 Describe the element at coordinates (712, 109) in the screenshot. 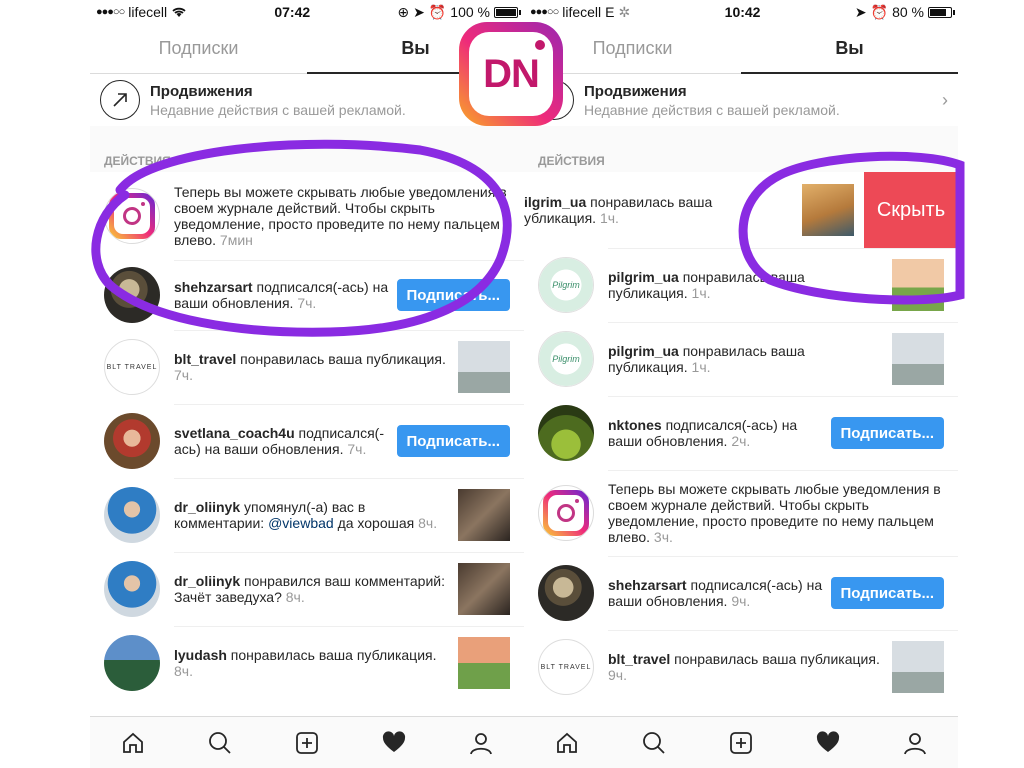

I see `promotions-subtitle: Недавние действия с вашей рекламой.` at that location.